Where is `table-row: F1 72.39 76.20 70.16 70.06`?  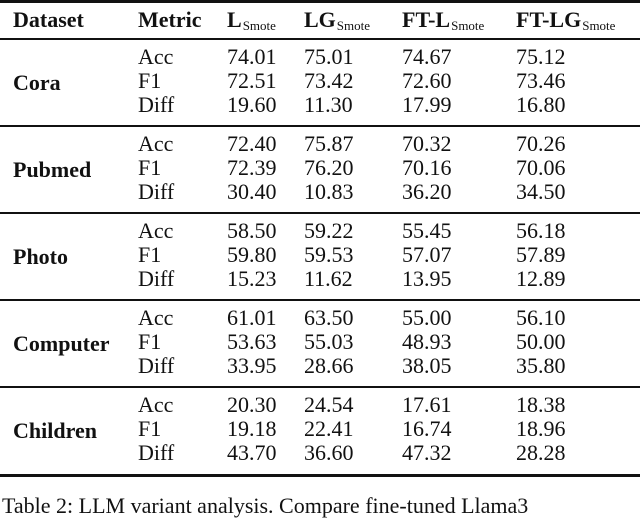
table-row: F1 72.39 76.20 70.16 70.06 is located at coordinates (320, 168).